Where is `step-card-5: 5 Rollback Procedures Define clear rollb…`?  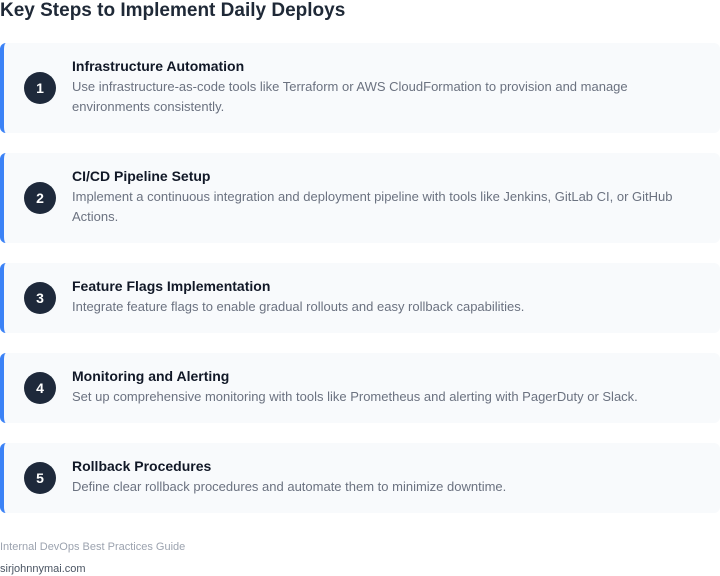 step-card-5: 5 Rollback Procedures Define clear rollb… is located at coordinates (360, 478).